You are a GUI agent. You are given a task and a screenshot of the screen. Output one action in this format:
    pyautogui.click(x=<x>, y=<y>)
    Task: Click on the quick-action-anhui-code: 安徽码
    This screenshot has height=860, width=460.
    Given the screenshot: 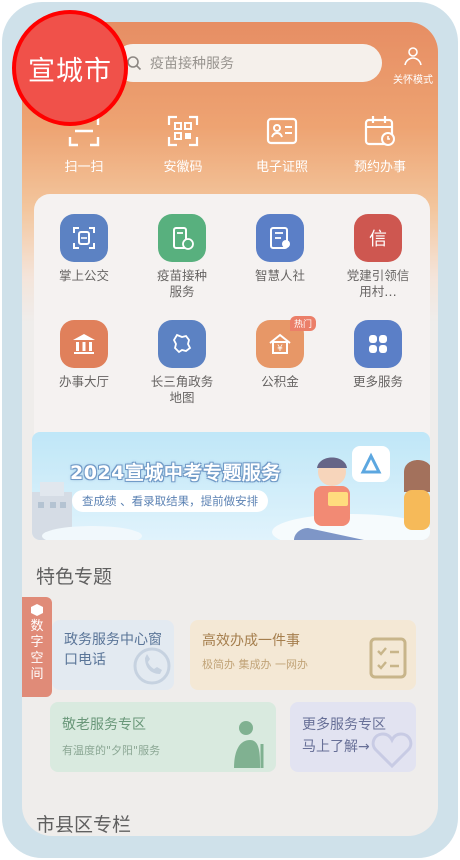 What is the action you would take?
    pyautogui.click(x=183, y=144)
    